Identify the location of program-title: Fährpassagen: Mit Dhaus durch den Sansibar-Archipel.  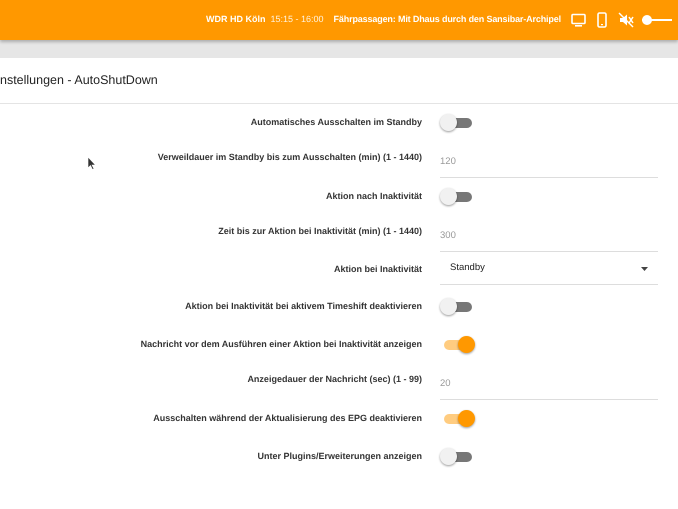
(447, 19).